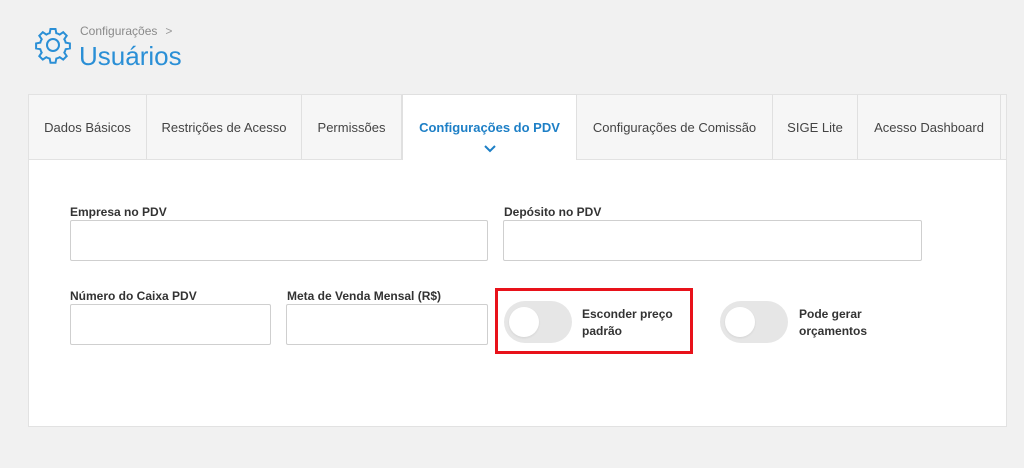  Describe the element at coordinates (170, 324) in the screenshot. I see `caixa-input` at that location.